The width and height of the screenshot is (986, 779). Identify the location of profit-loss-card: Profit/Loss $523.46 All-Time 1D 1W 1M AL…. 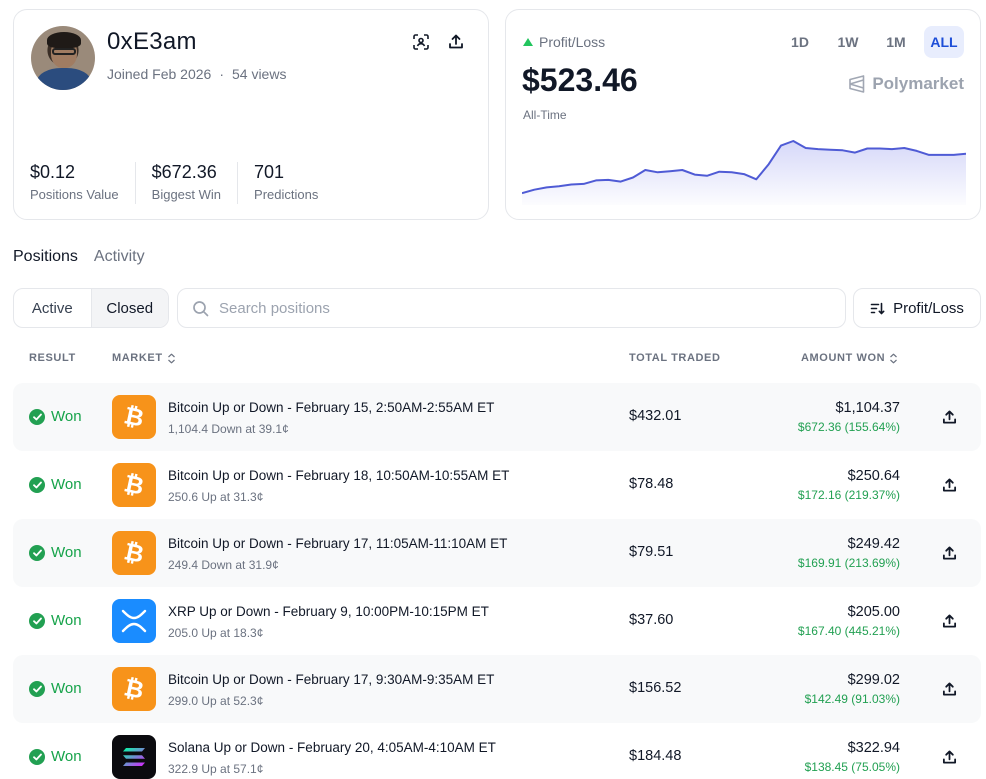
(743, 114).